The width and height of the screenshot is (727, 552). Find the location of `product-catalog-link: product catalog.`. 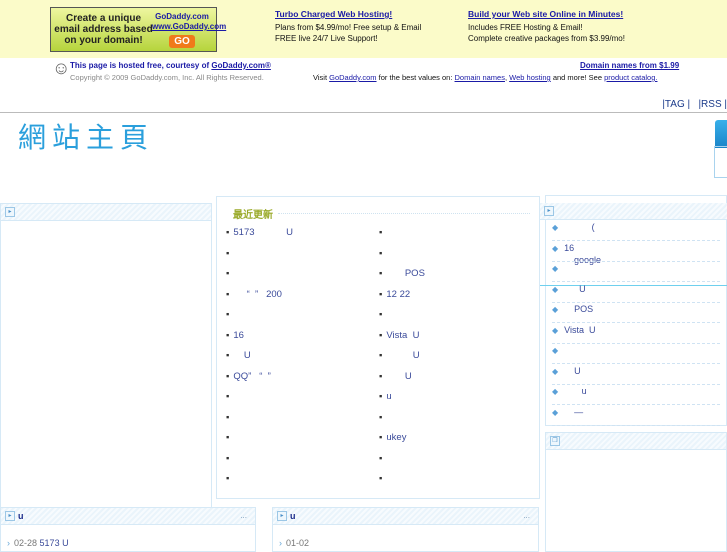

product-catalog-link: product catalog. is located at coordinates (630, 77).